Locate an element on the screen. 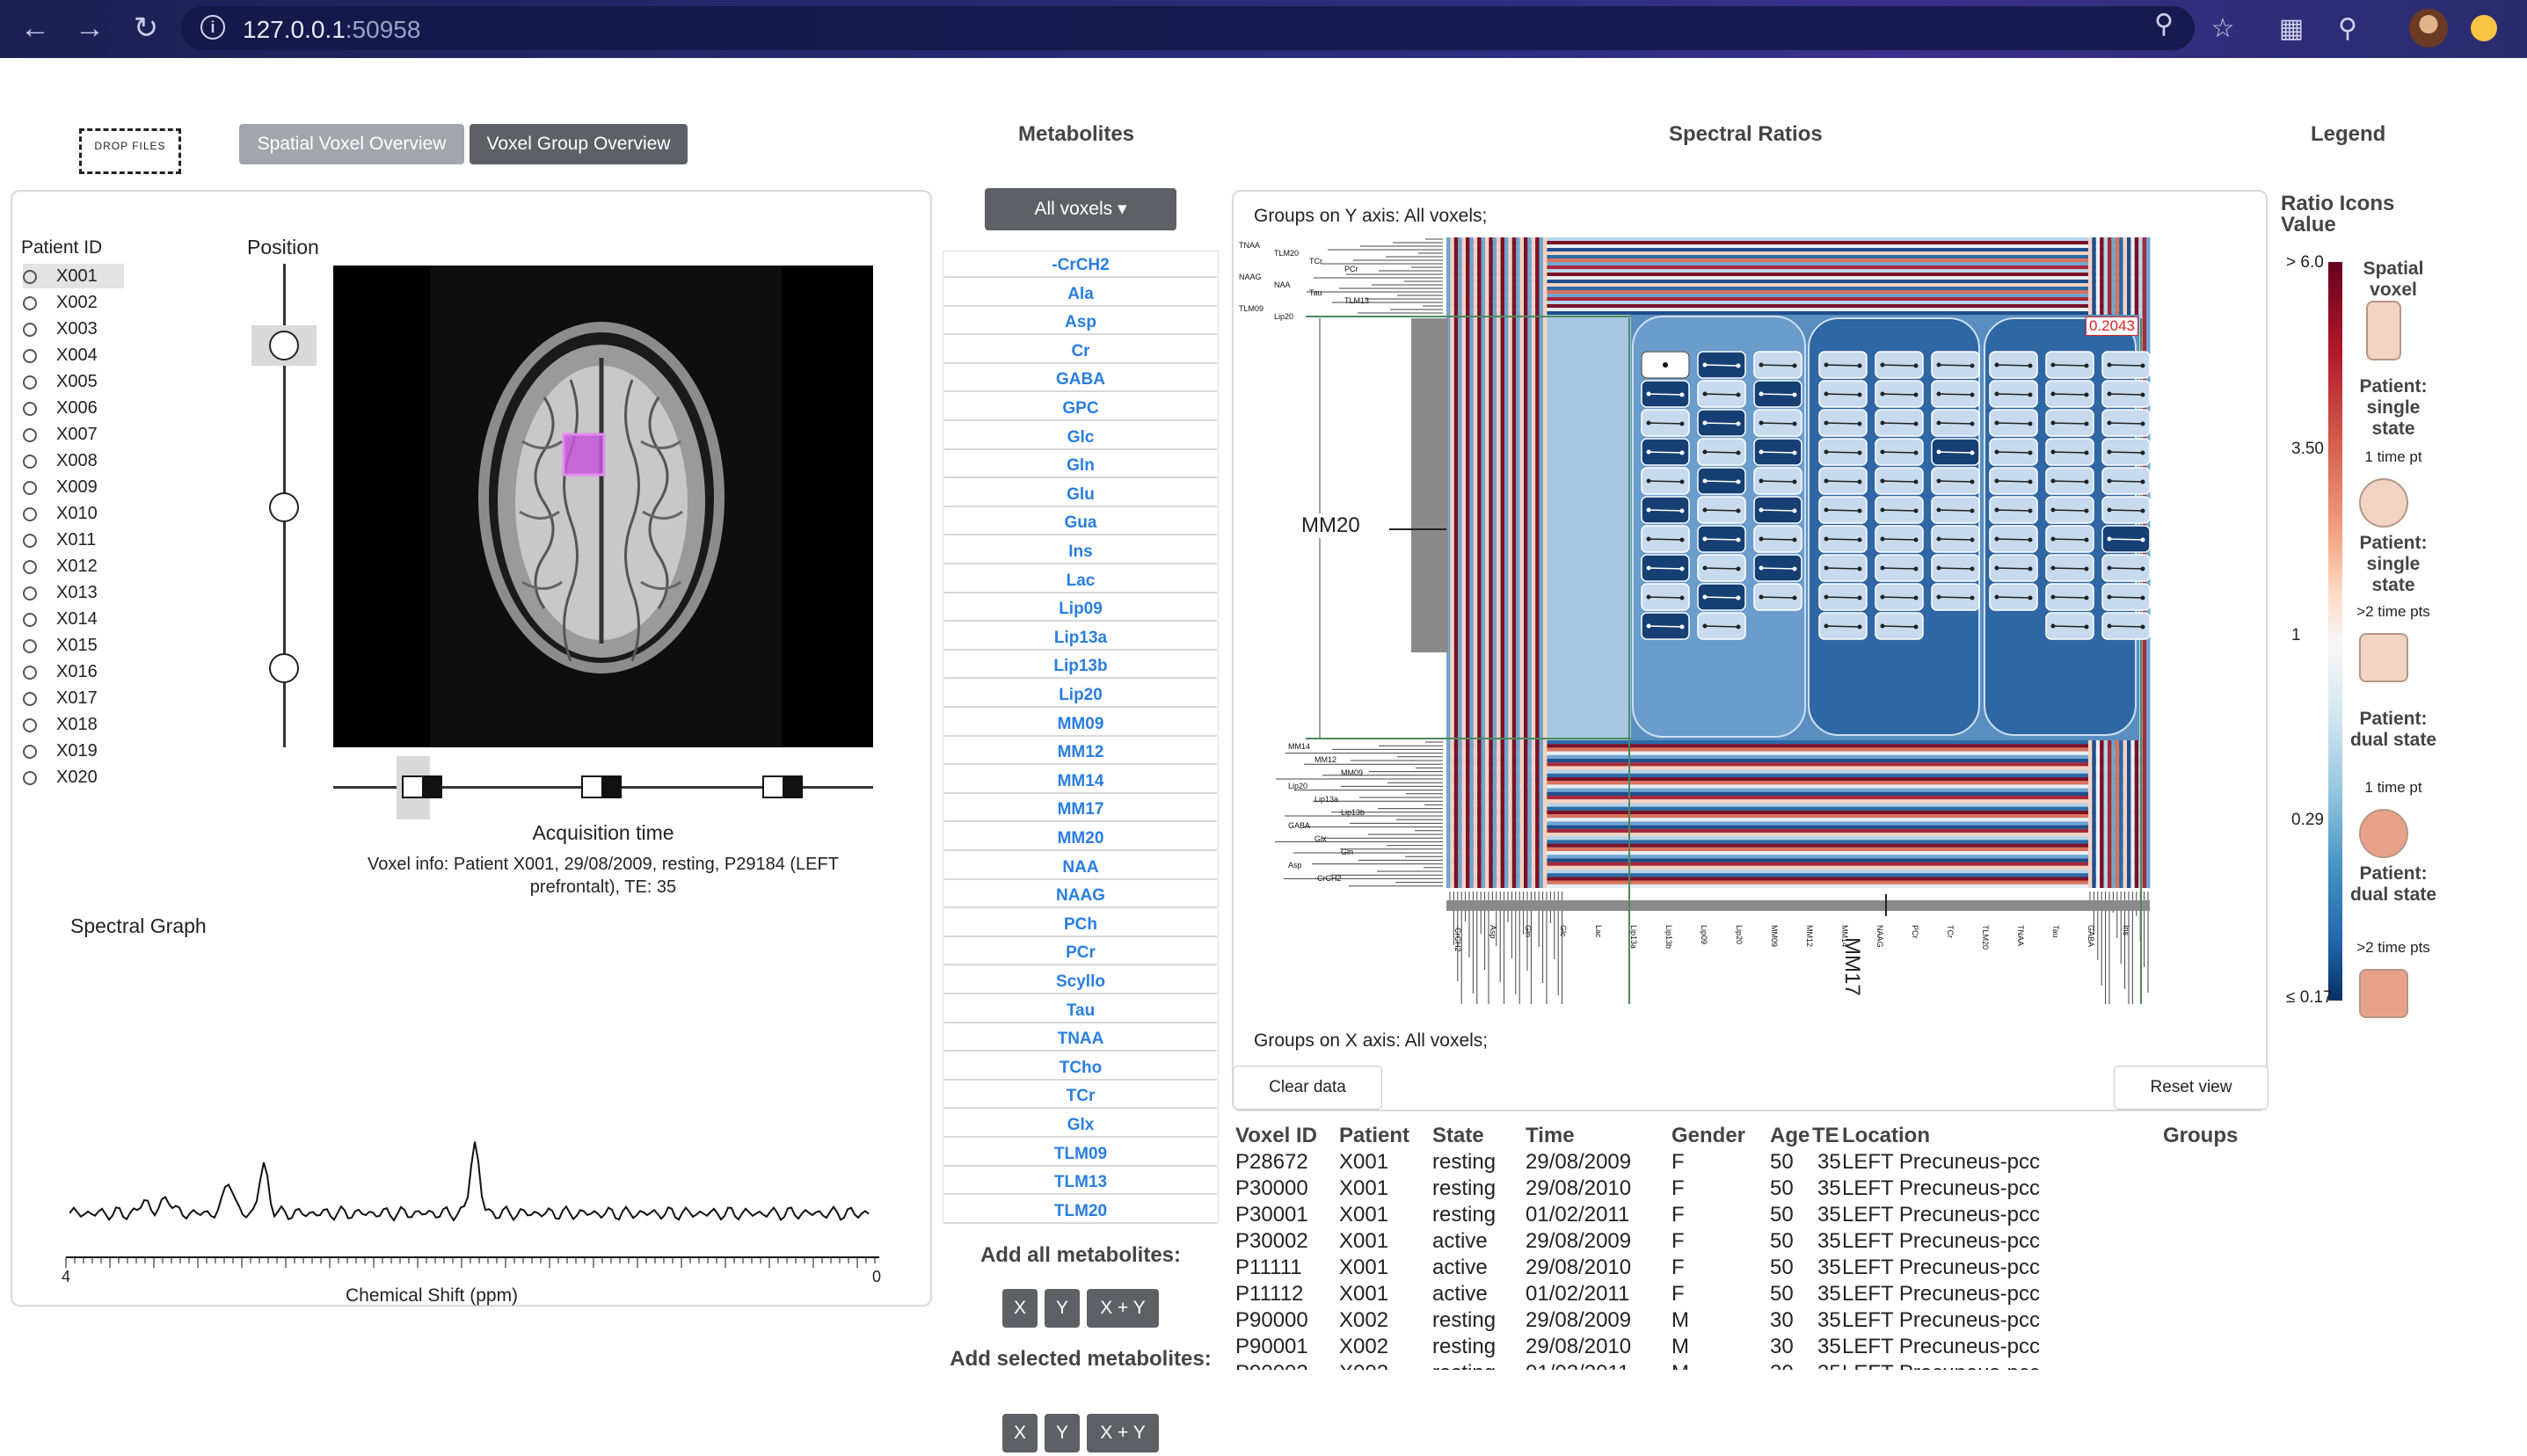 This screenshot has width=2527, height=1456. metabolite-item: PCh is located at coordinates (1080, 924).